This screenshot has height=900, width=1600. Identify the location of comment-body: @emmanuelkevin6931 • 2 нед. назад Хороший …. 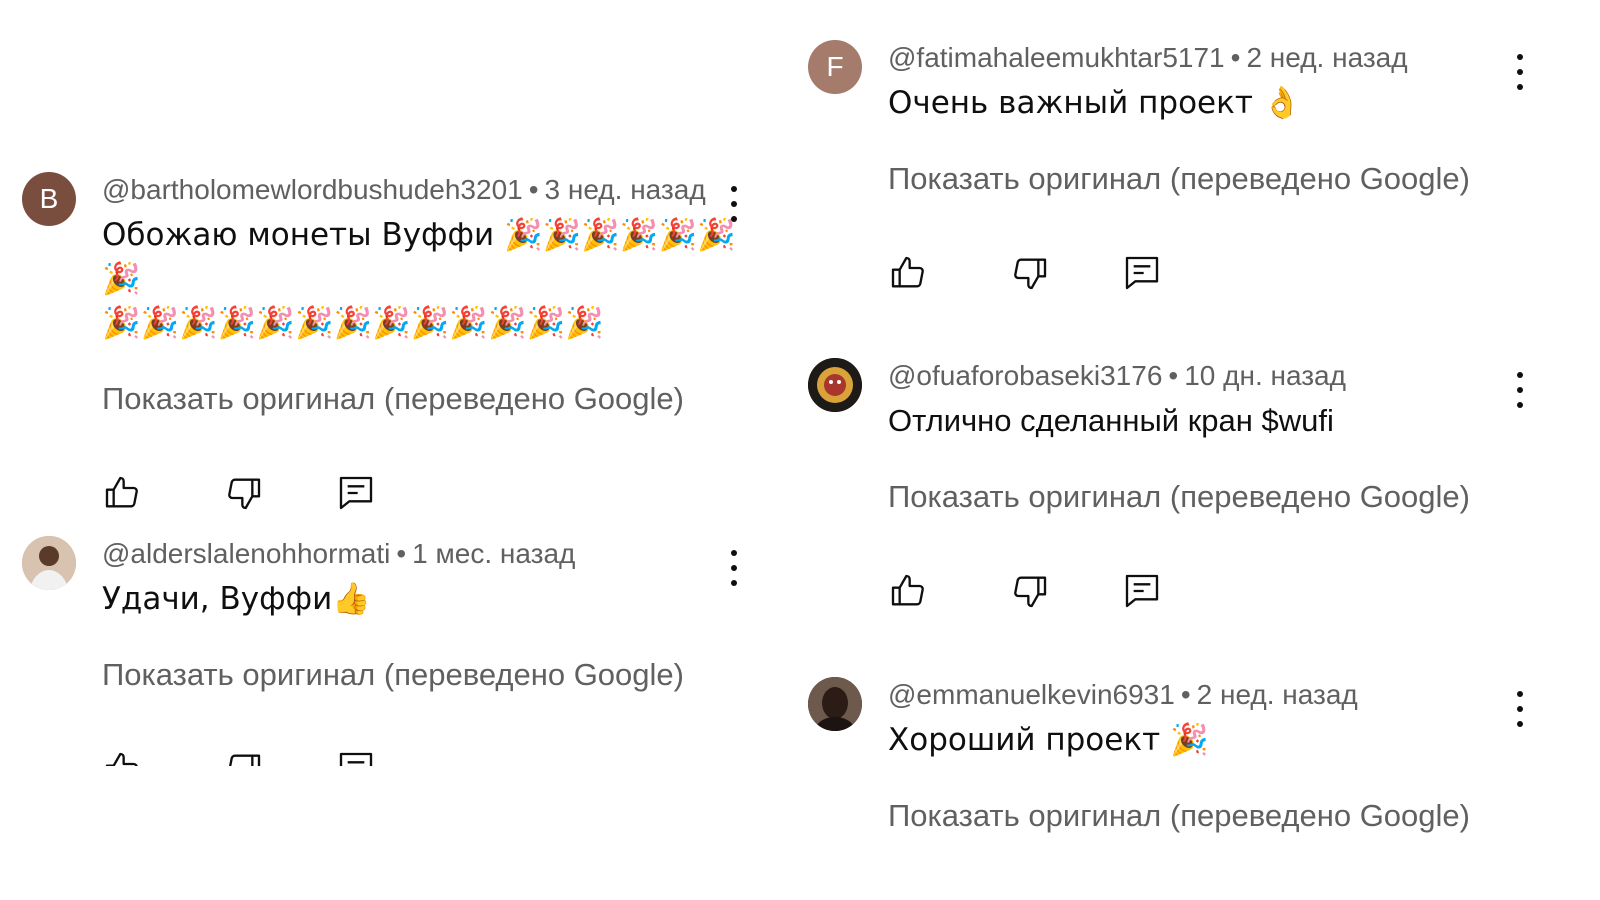
(1218, 756).